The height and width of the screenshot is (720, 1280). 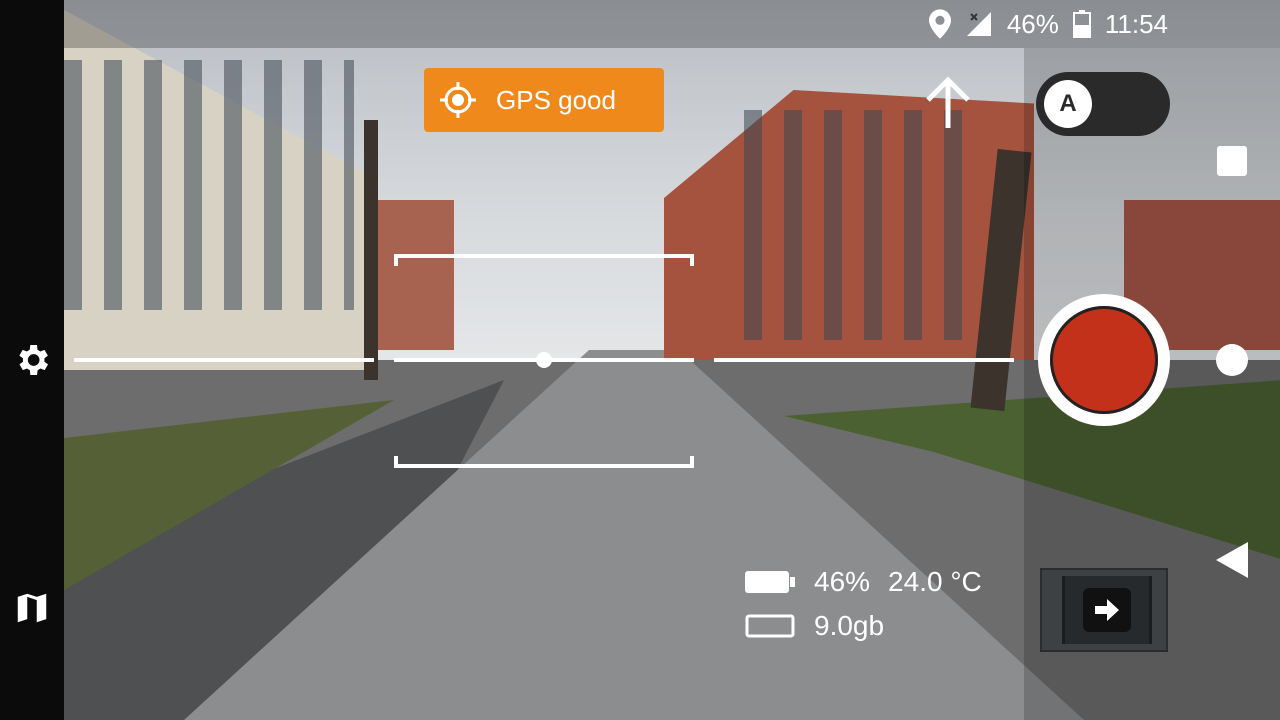 I want to click on status-icons: 46% 11:54, so click(x=1048, y=24).